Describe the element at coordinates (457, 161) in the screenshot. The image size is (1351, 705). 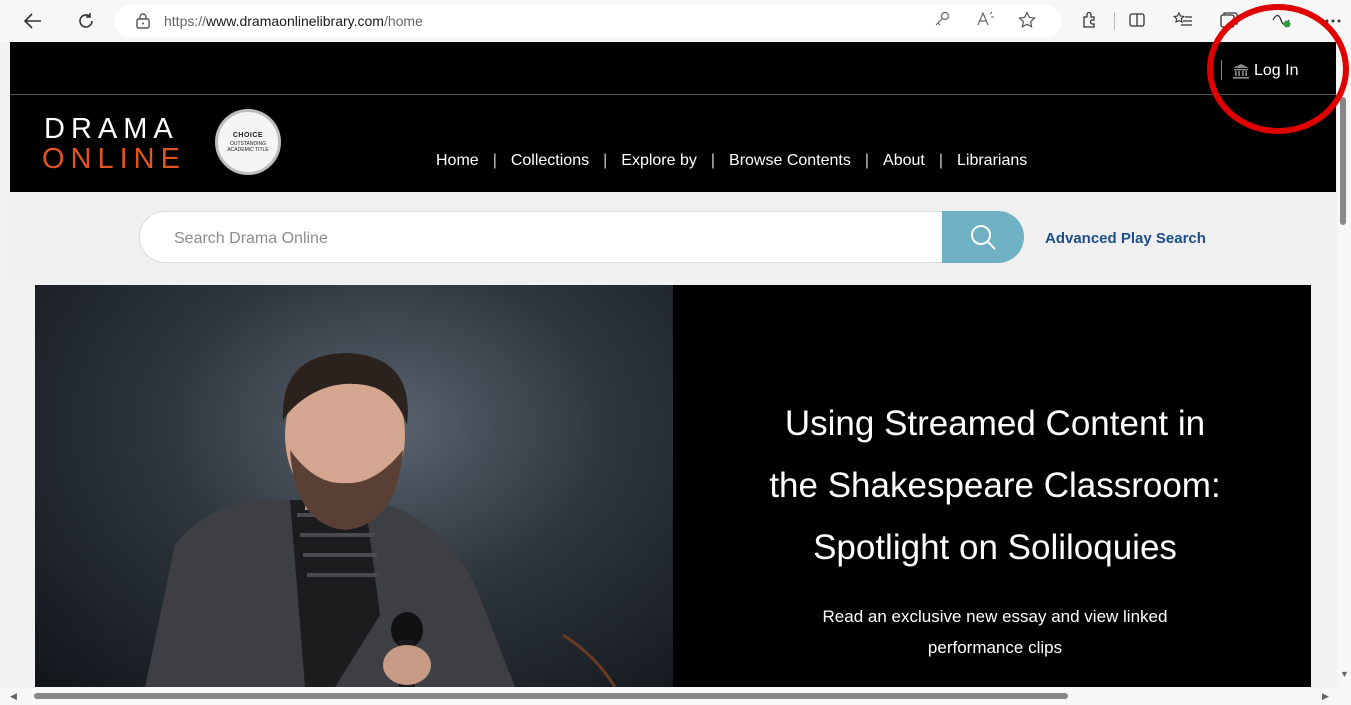
I see `nav-home: Home` at that location.